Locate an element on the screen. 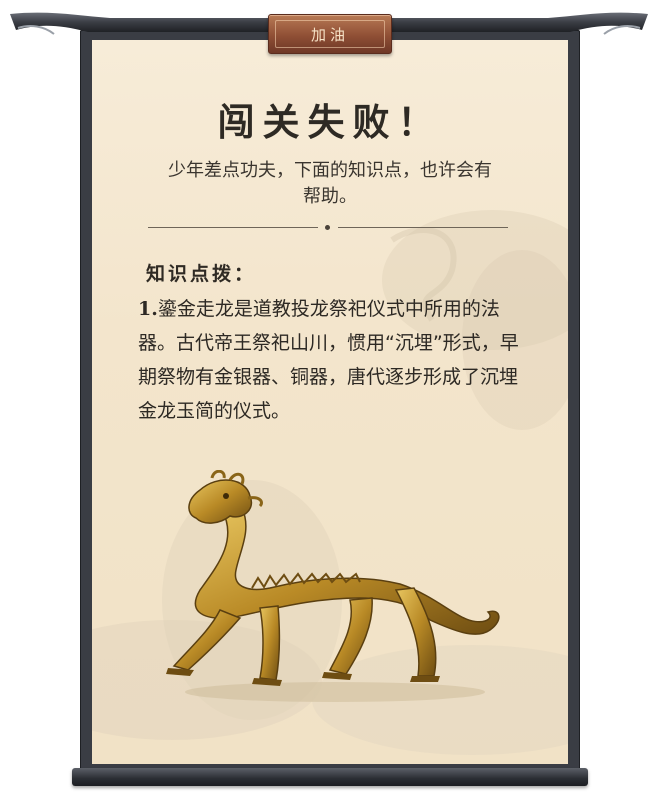 This screenshot has width=658, height=796. divider-dot is located at coordinates (327, 227).